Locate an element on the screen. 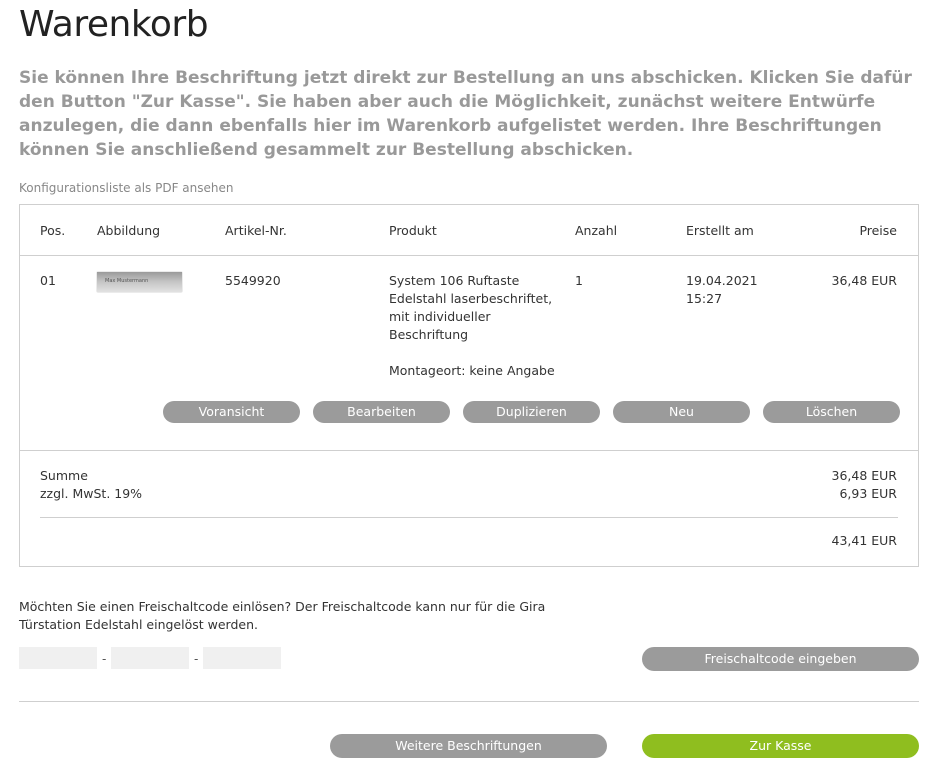 Image resolution: width=938 pixels, height=776 pixels. new-button: Neu is located at coordinates (681, 412).